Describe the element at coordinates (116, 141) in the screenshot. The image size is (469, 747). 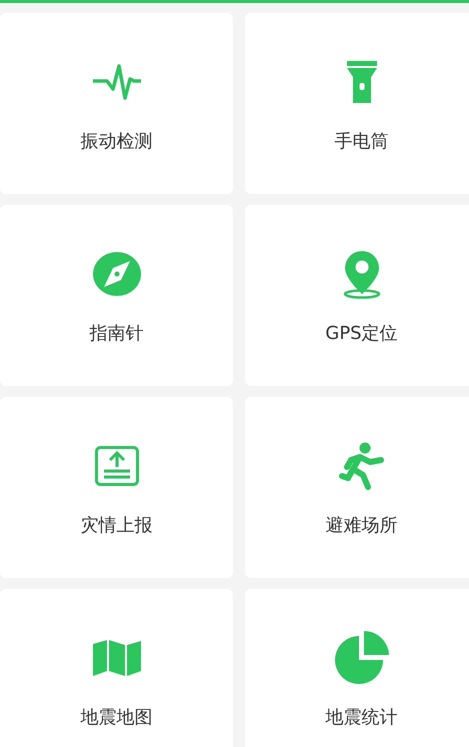
I see `tile-label: 振动检测` at that location.